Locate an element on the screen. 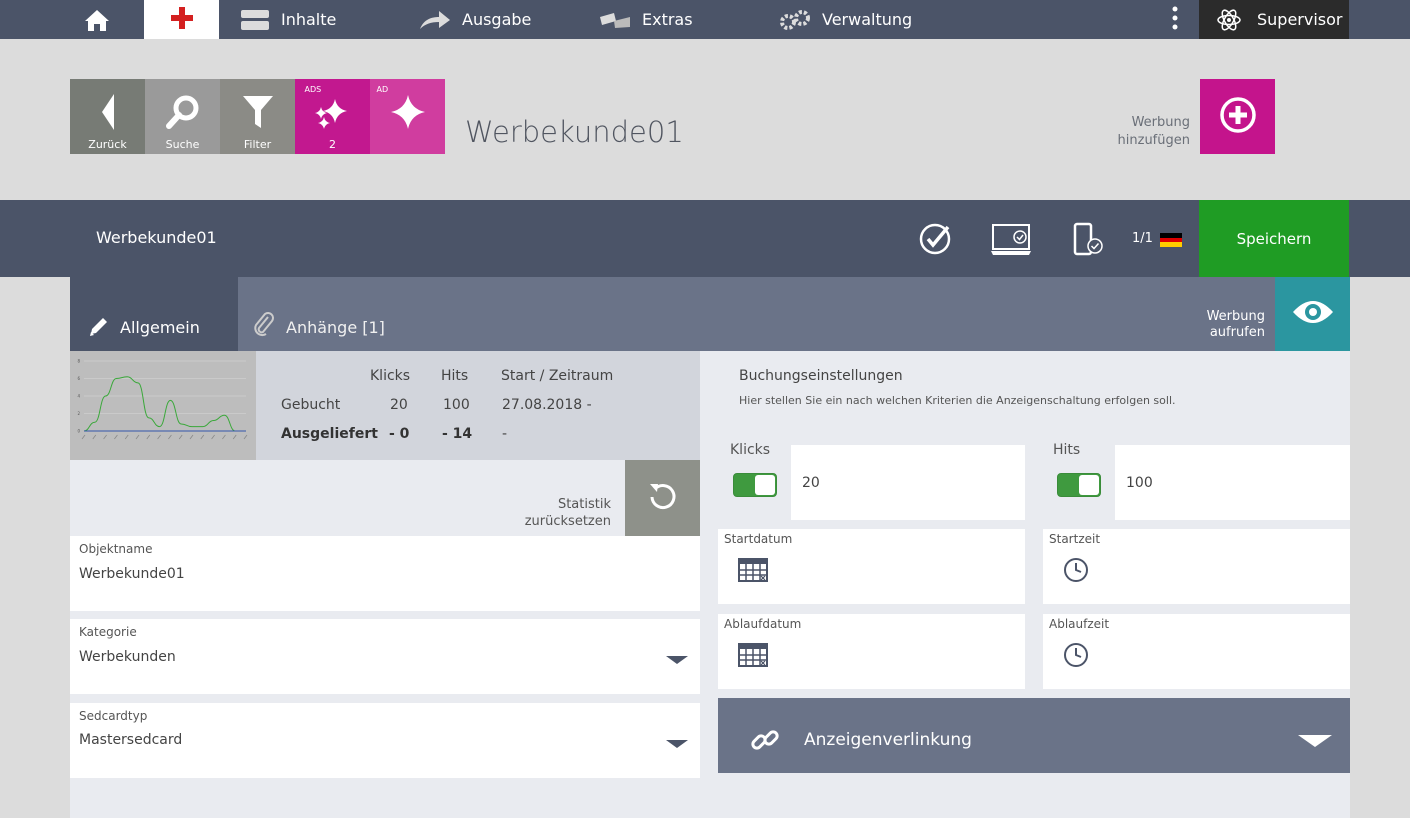 Image resolution: width=1410 pixels, height=818 pixels. nav-inhalte: Inhalte is located at coordinates (288, 19).